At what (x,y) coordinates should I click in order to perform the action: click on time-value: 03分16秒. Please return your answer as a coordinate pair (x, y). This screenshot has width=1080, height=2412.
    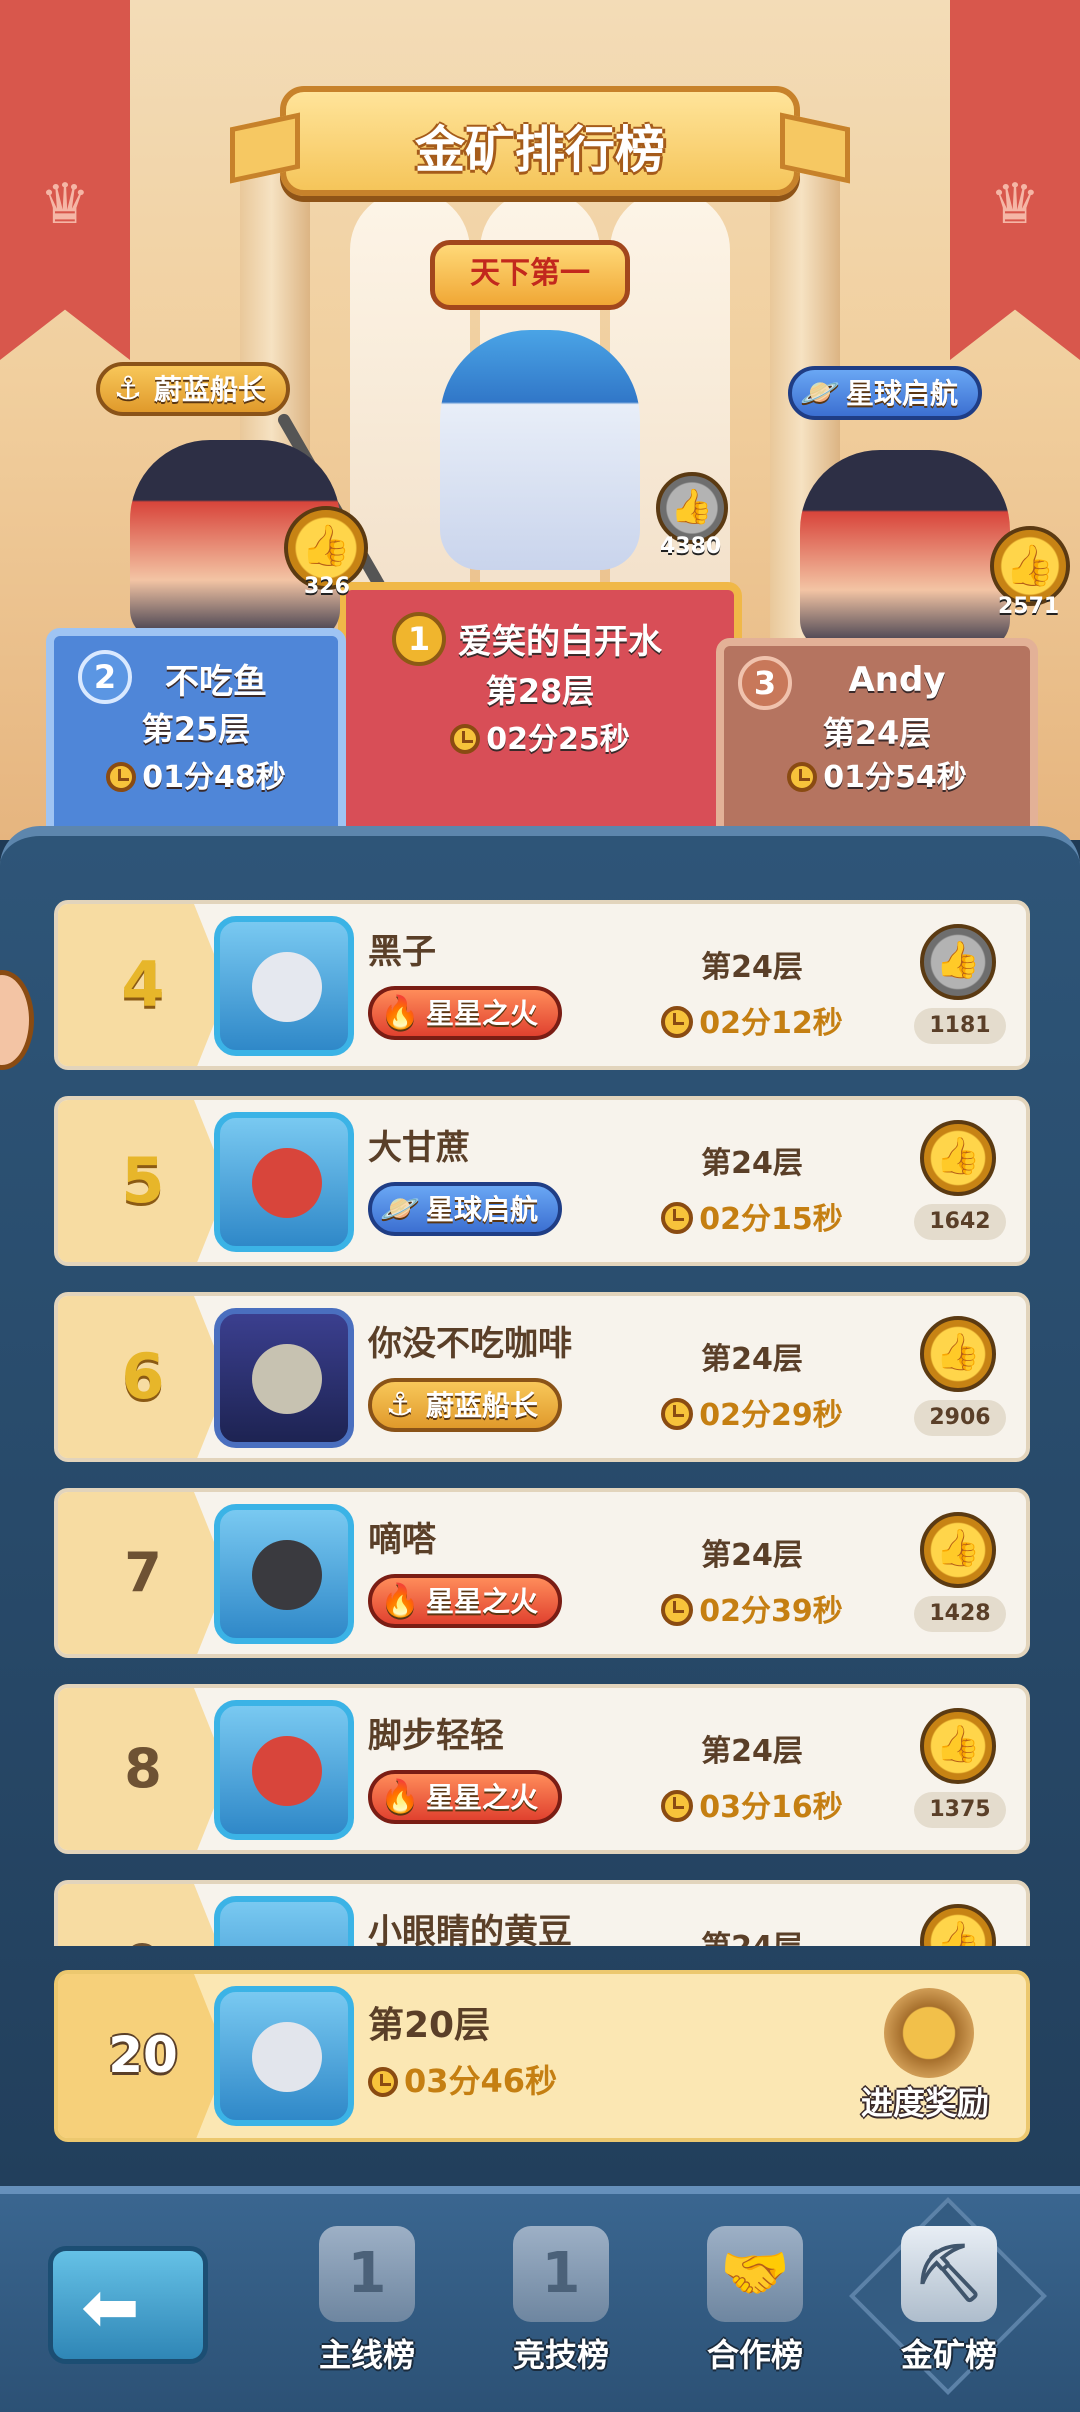
    Looking at the image, I should click on (752, 1804).